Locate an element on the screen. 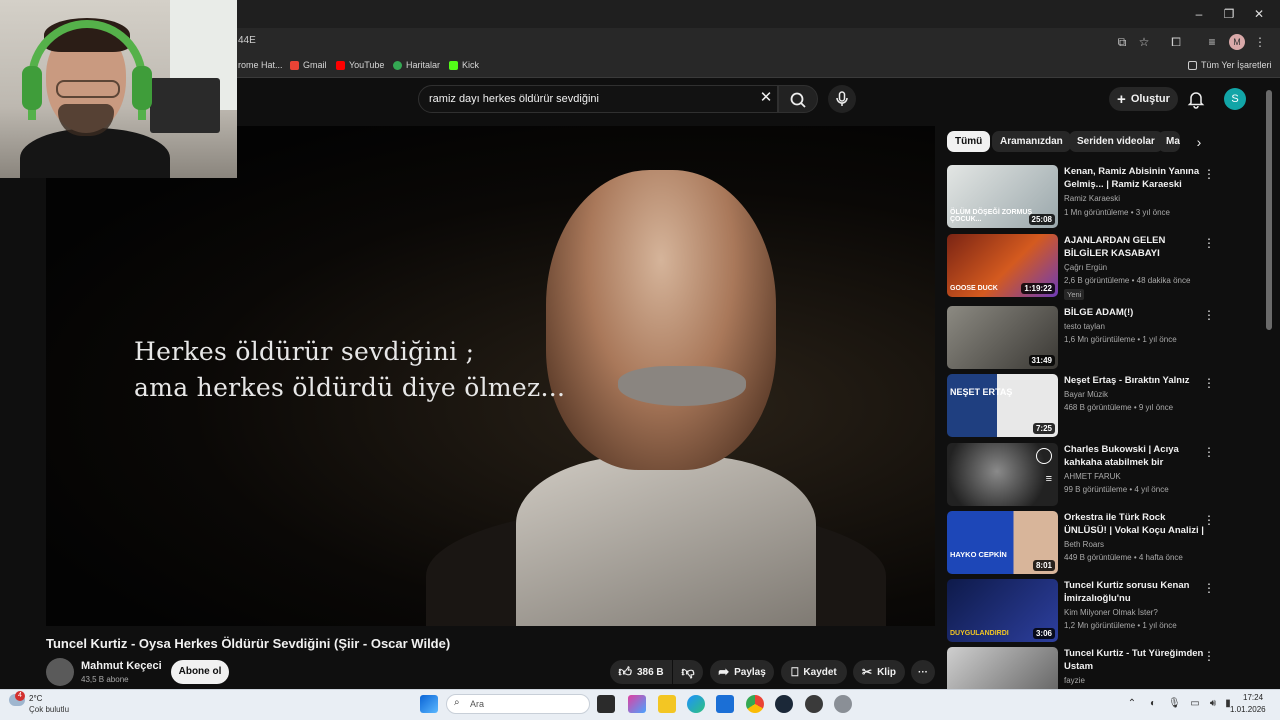 The width and height of the screenshot is (1280, 720). weather-temperature: 2°C is located at coordinates (35, 698).